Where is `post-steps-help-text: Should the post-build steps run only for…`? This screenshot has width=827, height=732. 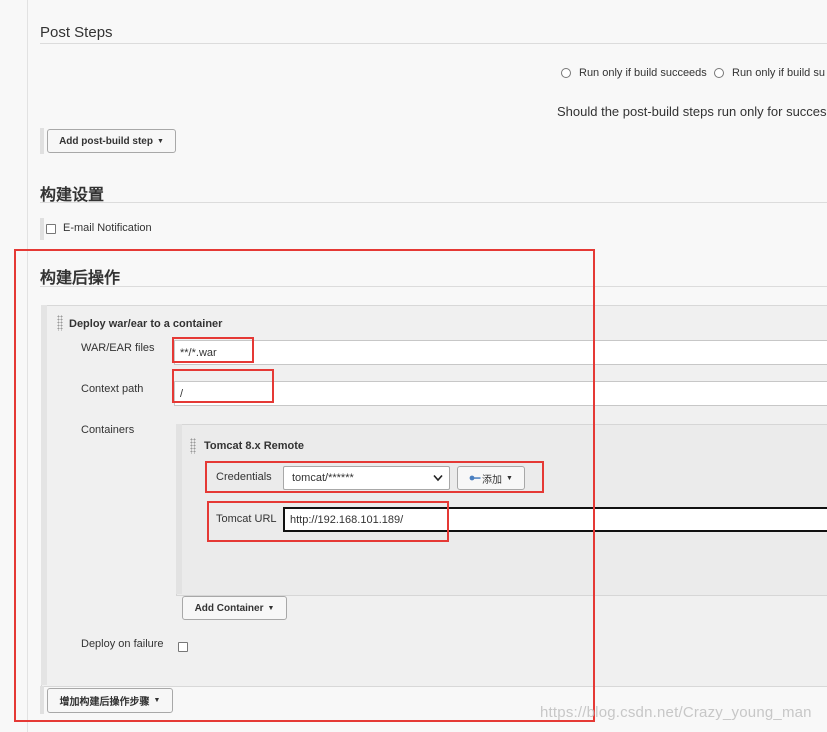
post-steps-help-text: Should the post-build steps run only for… is located at coordinates (692, 111).